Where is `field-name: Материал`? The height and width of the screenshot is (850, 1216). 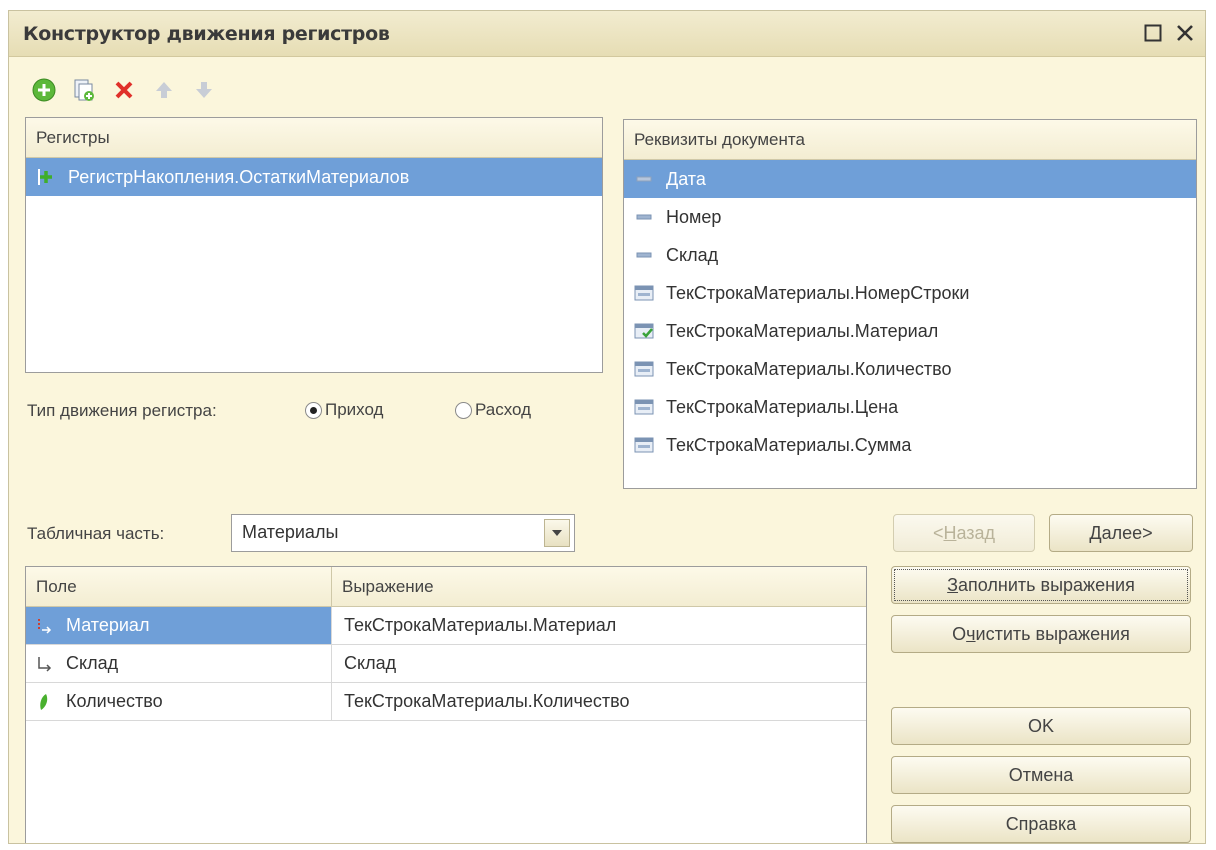 field-name: Материал is located at coordinates (108, 625).